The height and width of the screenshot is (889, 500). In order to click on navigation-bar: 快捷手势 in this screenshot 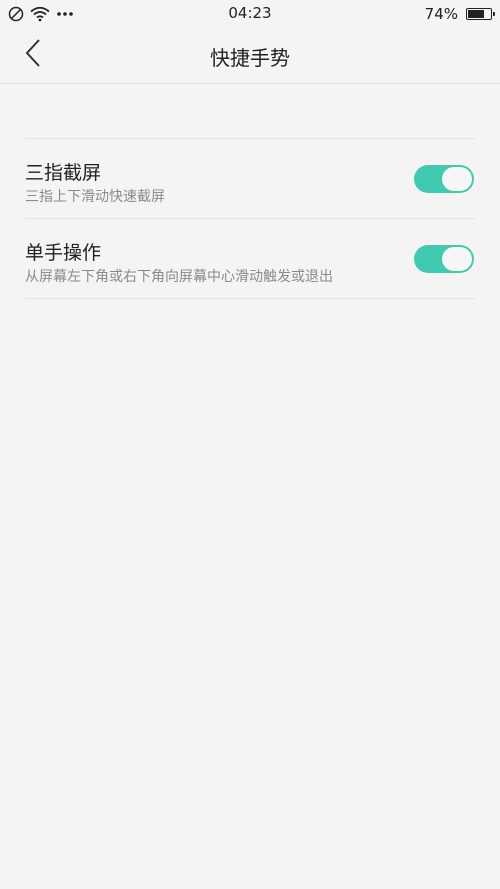, I will do `click(250, 56)`.